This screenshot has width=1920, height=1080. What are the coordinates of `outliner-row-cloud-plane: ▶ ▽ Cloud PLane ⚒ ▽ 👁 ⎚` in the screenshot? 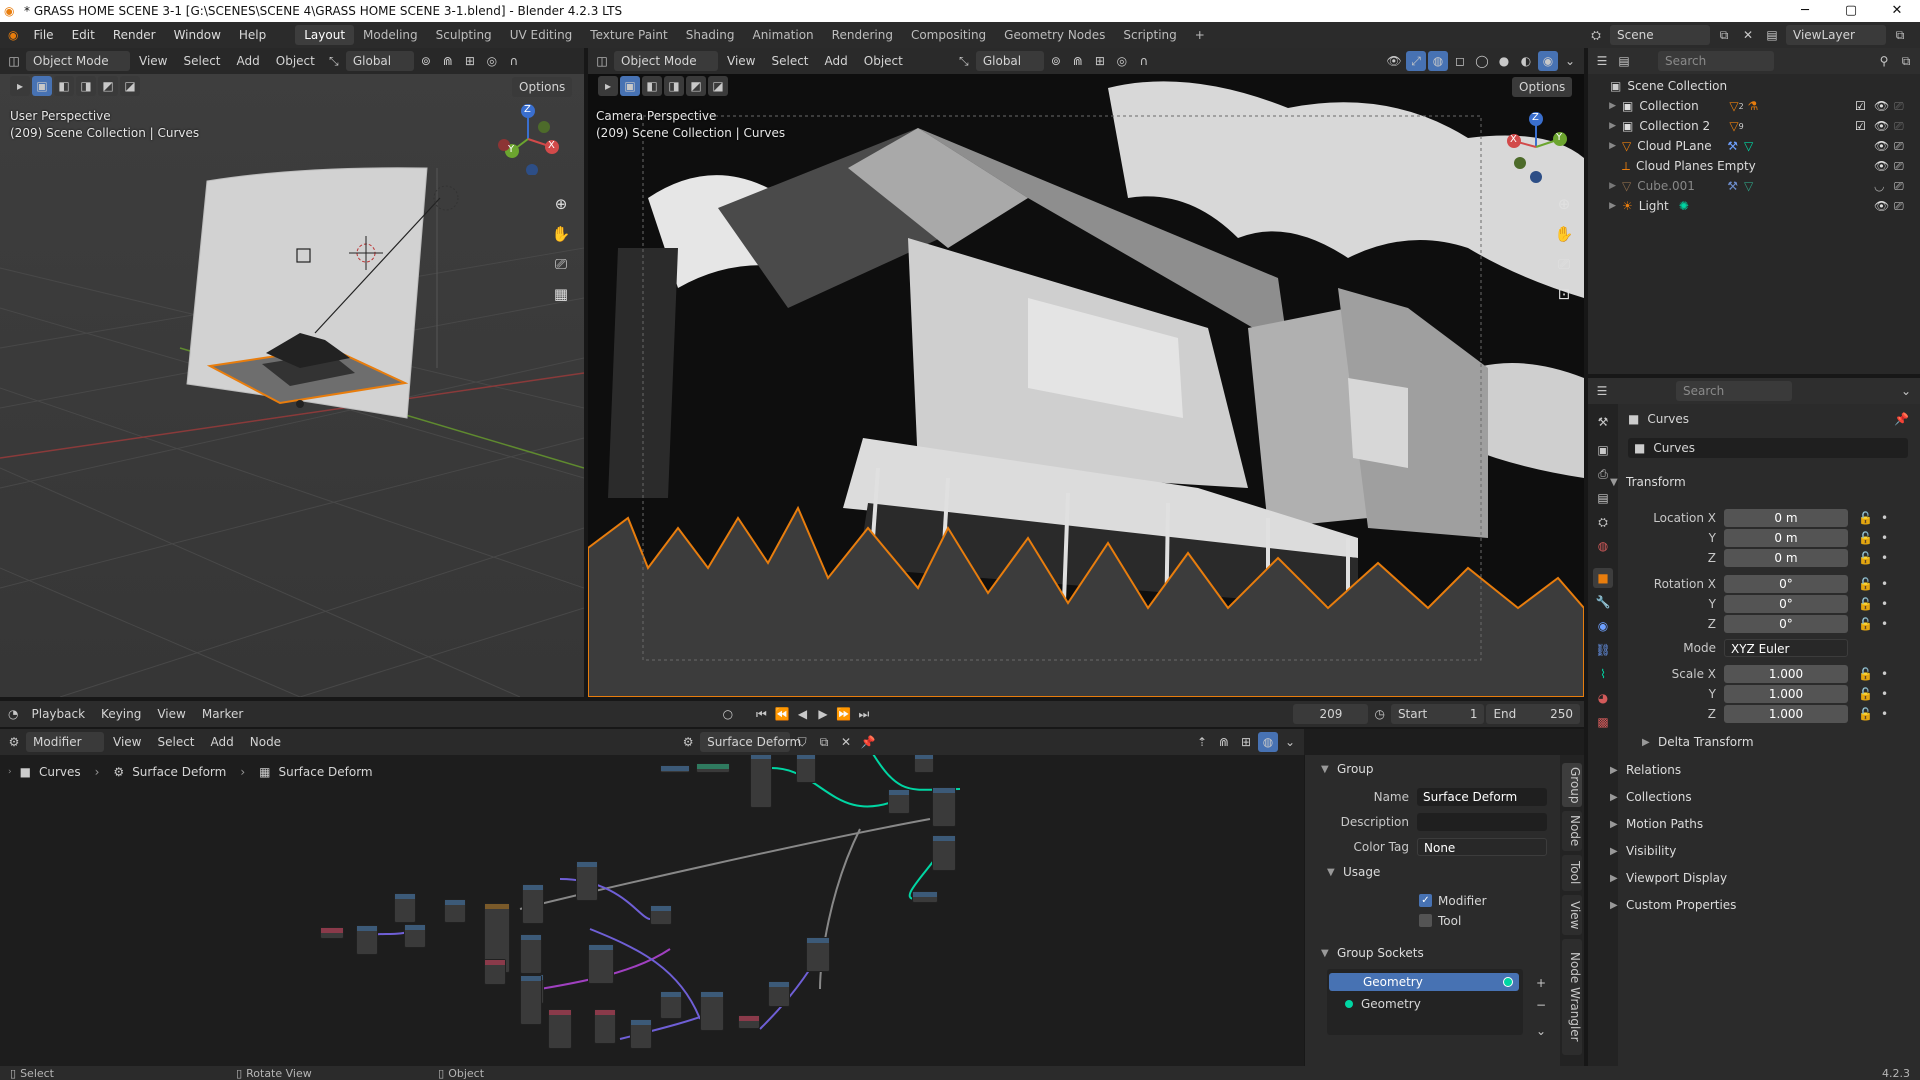 It's located at (1754, 146).